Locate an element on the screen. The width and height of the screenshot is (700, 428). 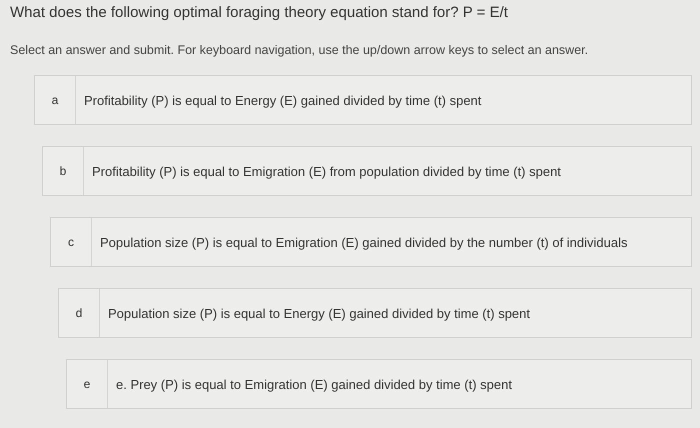
option-text: Profitability (P) is equal to Energy (E) gained divided by time (t) spent is located at coordinates (282, 100).